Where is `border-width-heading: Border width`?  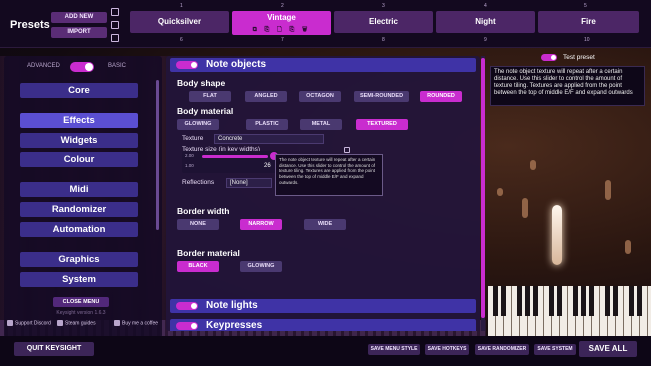 border-width-heading: Border width is located at coordinates (203, 211).